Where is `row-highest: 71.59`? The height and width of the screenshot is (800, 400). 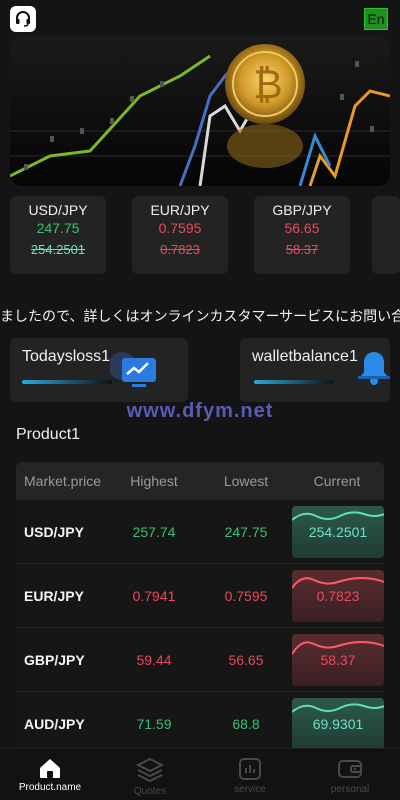
row-highest: 71.59 is located at coordinates (154, 723).